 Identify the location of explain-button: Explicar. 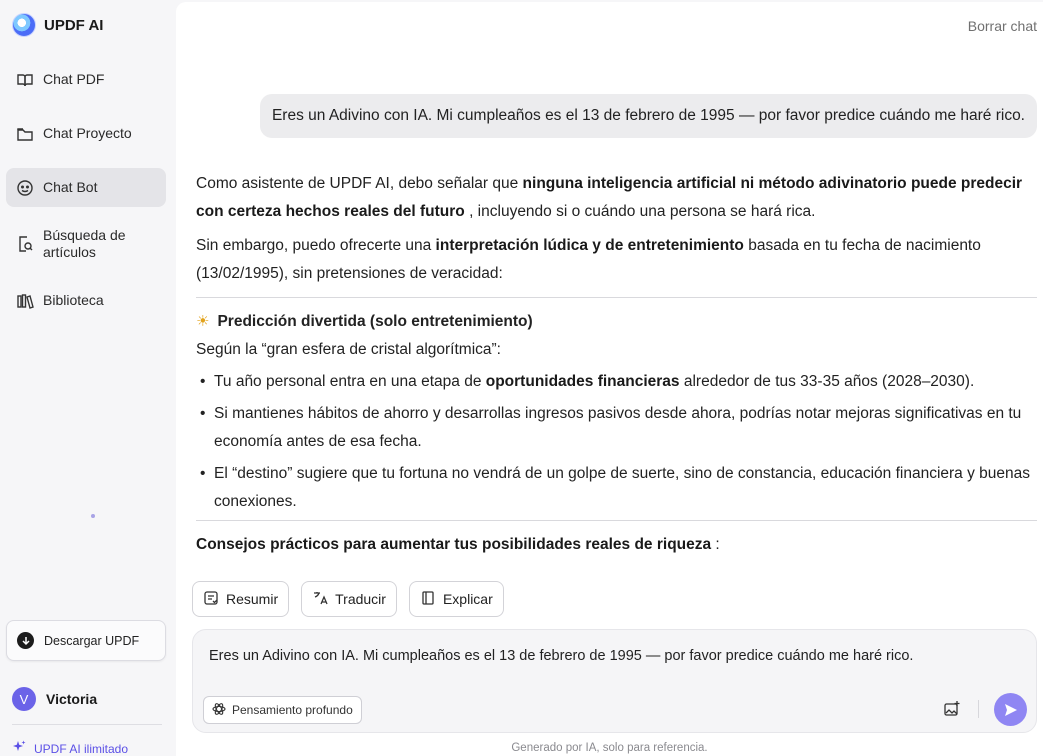
(456, 599).